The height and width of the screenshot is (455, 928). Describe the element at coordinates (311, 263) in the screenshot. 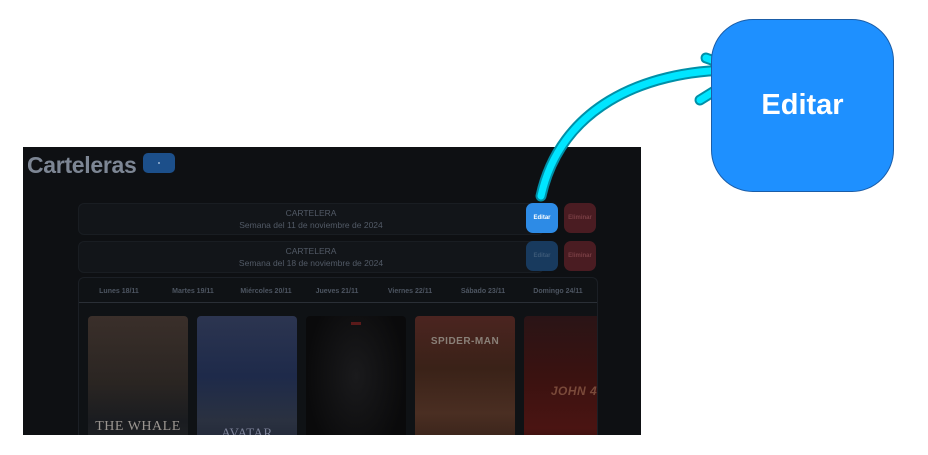

I see `cartelera-week: Semana del 18 de noviembre de 2024` at that location.